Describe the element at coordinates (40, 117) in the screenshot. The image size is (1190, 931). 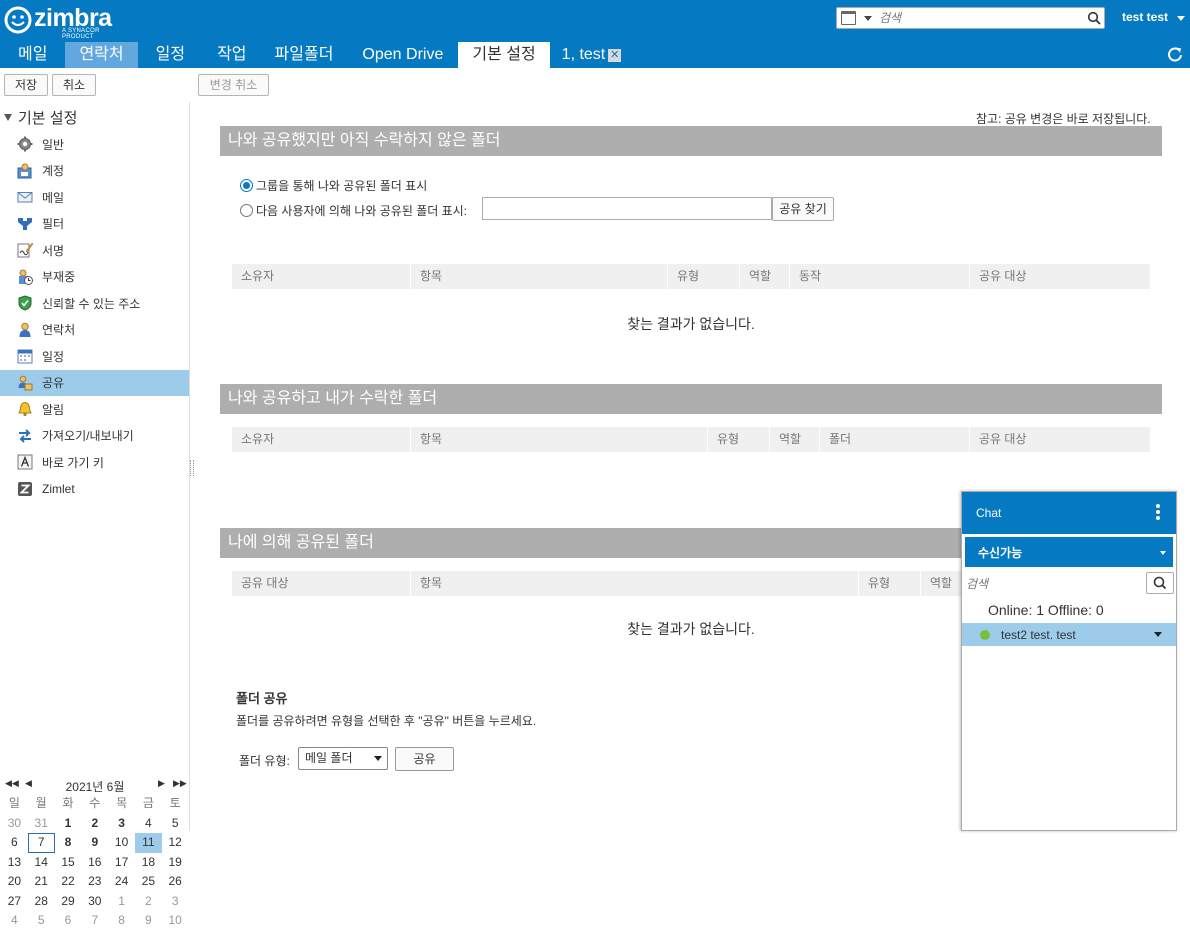
I see `preferences-tree-header: 기본 설정` at that location.